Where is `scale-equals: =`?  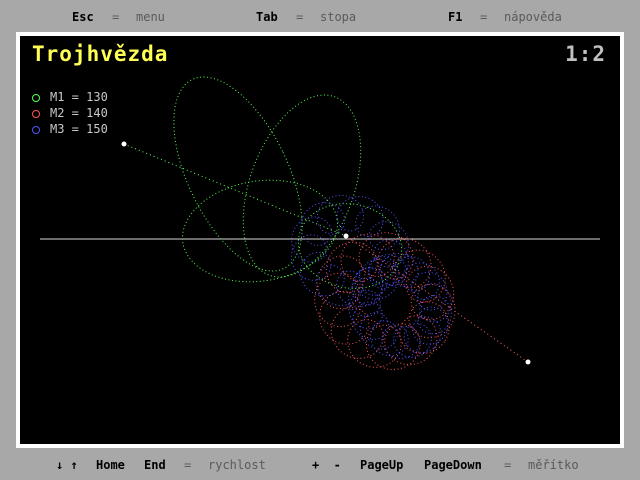 scale-equals: = is located at coordinates (508, 465).